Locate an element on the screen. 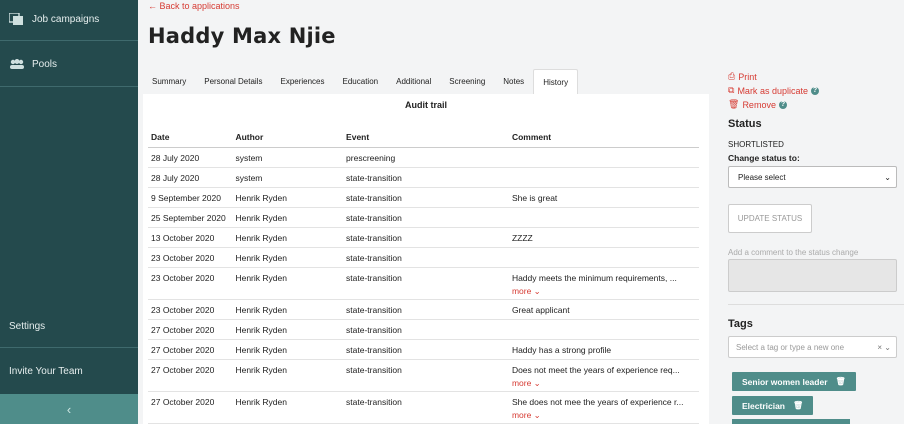  tag-chip-partial is located at coordinates (791, 421).